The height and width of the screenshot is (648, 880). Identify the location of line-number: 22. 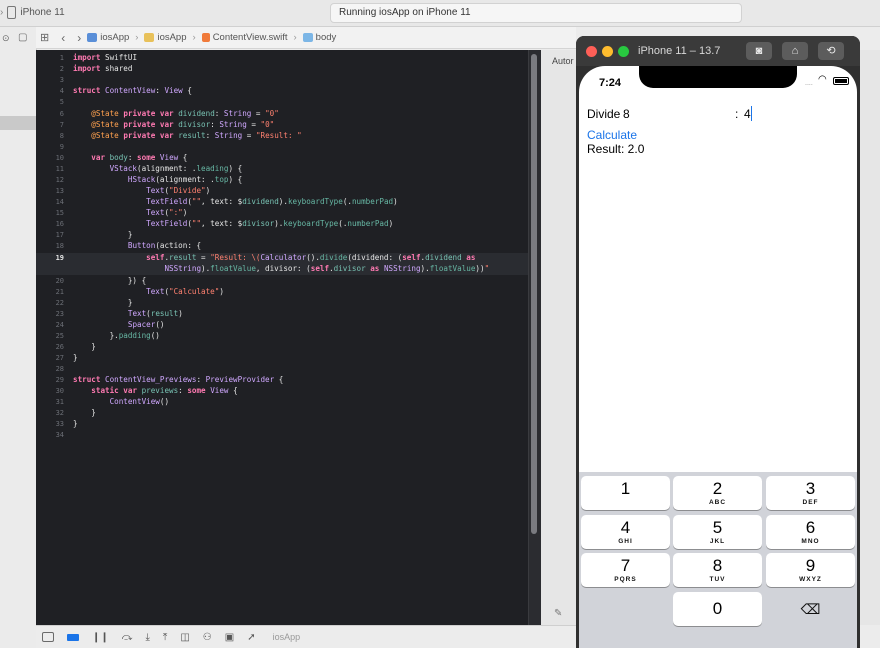
(59, 303).